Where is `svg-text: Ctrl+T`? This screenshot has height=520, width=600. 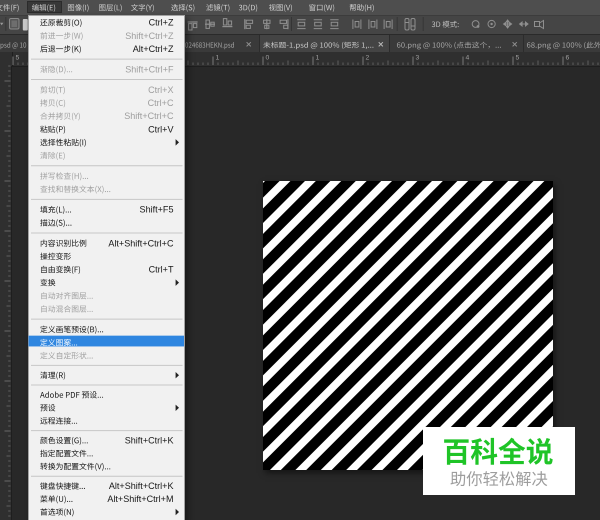 svg-text: Ctrl+T is located at coordinates (161, 270).